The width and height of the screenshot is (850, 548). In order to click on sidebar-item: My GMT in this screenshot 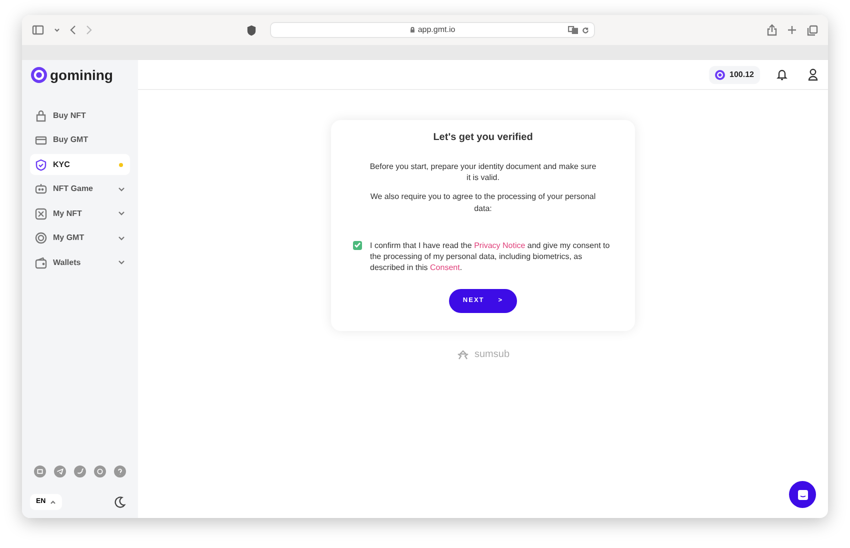, I will do `click(80, 238)`.